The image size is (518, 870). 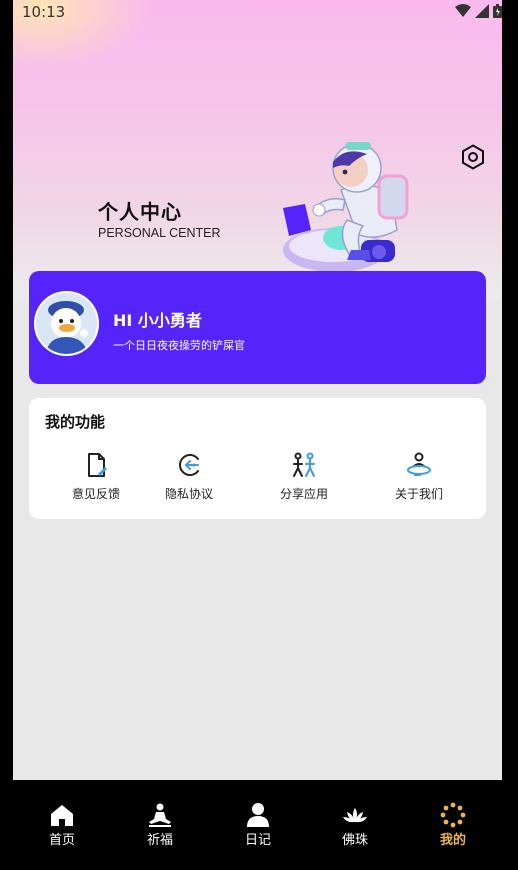 What do you see at coordinates (497, 11) in the screenshot?
I see `battery-icon` at bounding box center [497, 11].